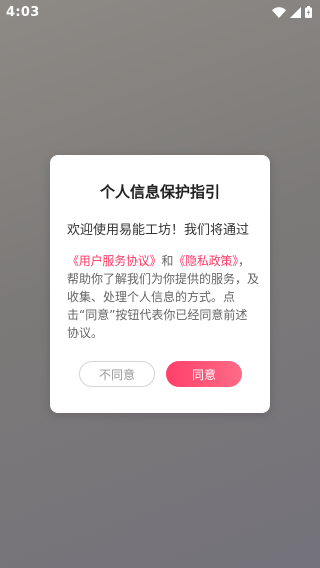 The height and width of the screenshot is (568, 320). Describe the element at coordinates (279, 12) in the screenshot. I see `wifi-icon` at that location.